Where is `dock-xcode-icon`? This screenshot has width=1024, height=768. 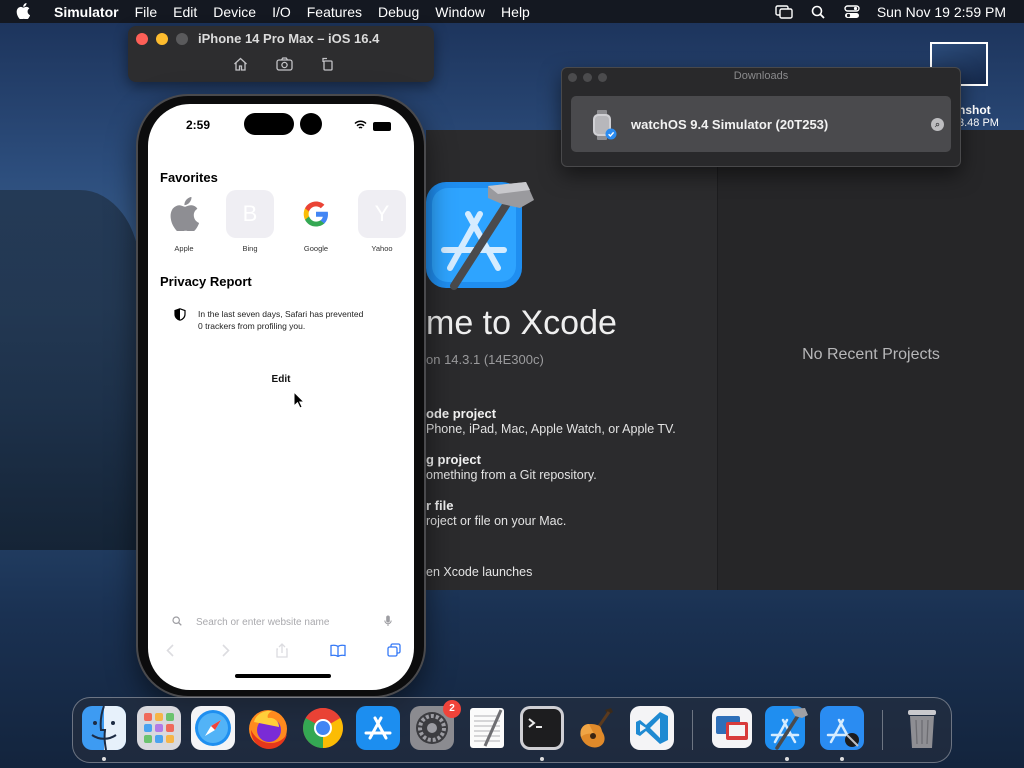
dock-xcode-icon is located at coordinates (787, 728).